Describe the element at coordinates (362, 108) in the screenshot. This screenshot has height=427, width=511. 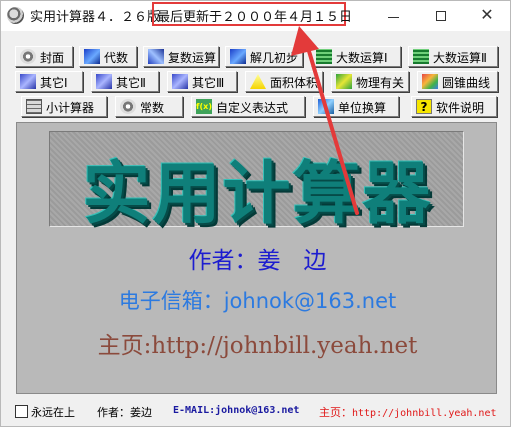
I see `tab-unit-conversion-label: 单位换算` at that location.